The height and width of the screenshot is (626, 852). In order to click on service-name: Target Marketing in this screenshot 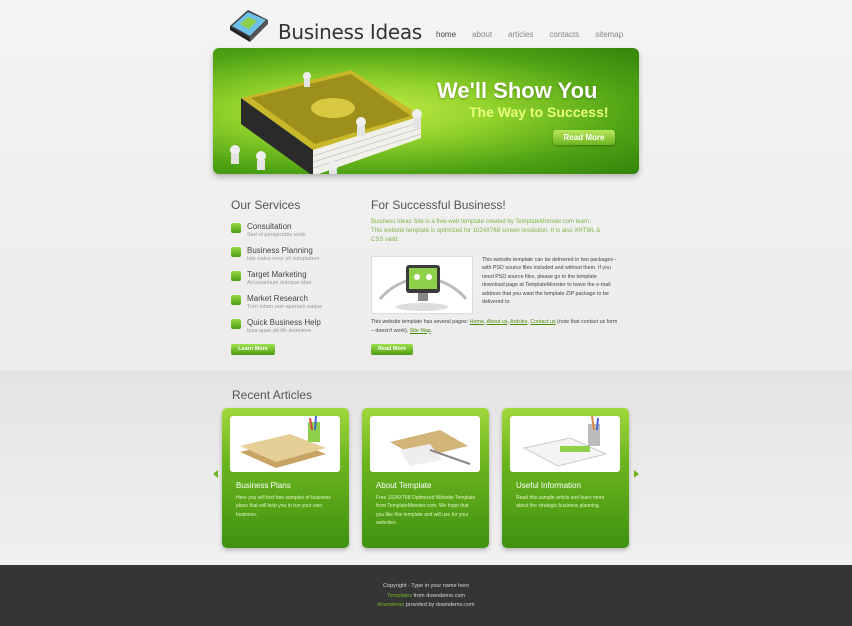, I will do `click(277, 274)`.